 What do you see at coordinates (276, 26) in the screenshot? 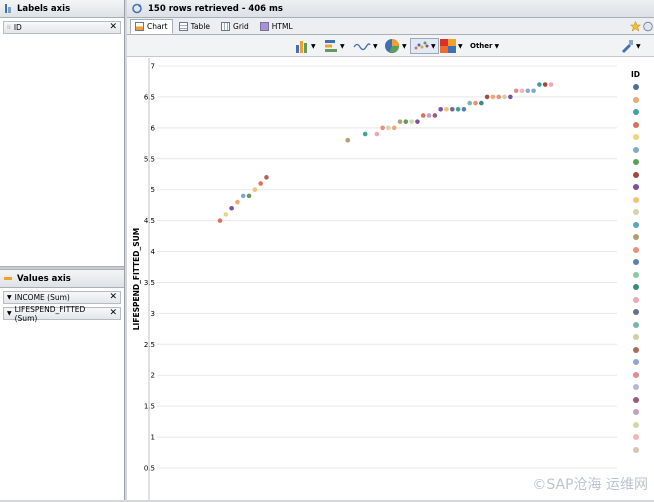
I see `tab-html: HTML` at bounding box center [276, 26].